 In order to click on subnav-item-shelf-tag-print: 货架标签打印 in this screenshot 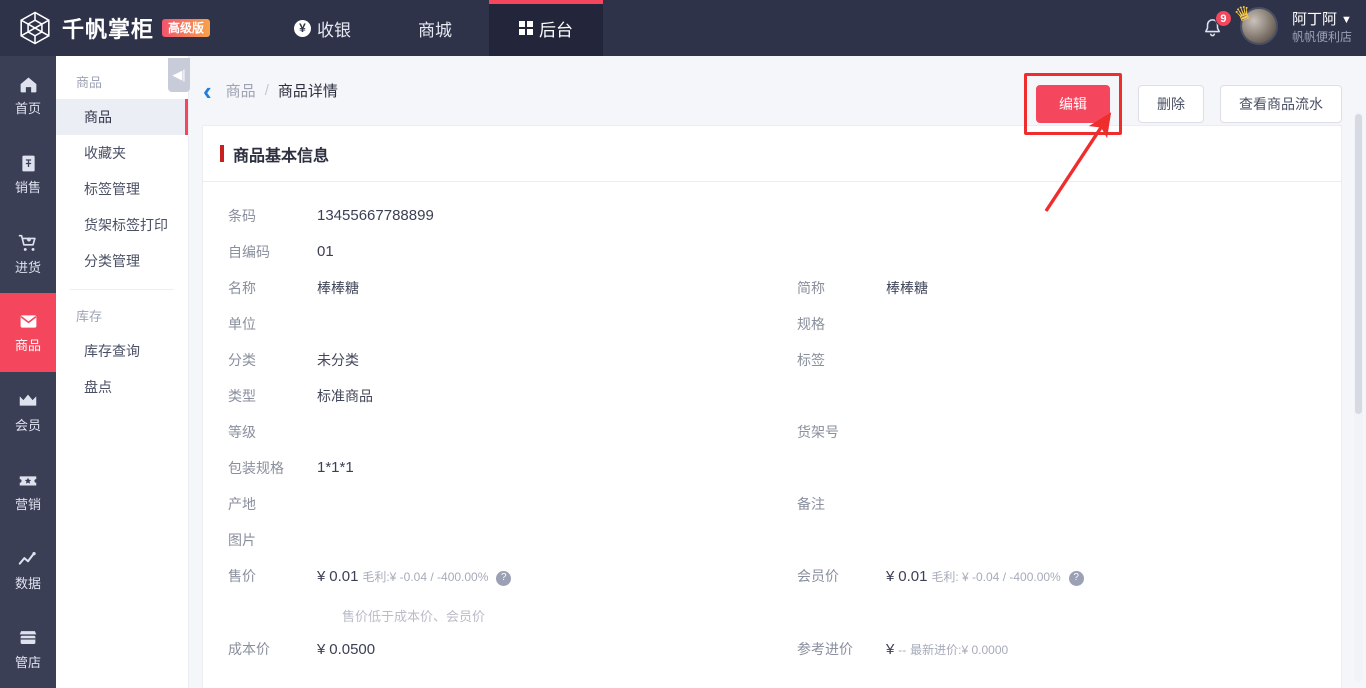, I will do `click(122, 225)`.